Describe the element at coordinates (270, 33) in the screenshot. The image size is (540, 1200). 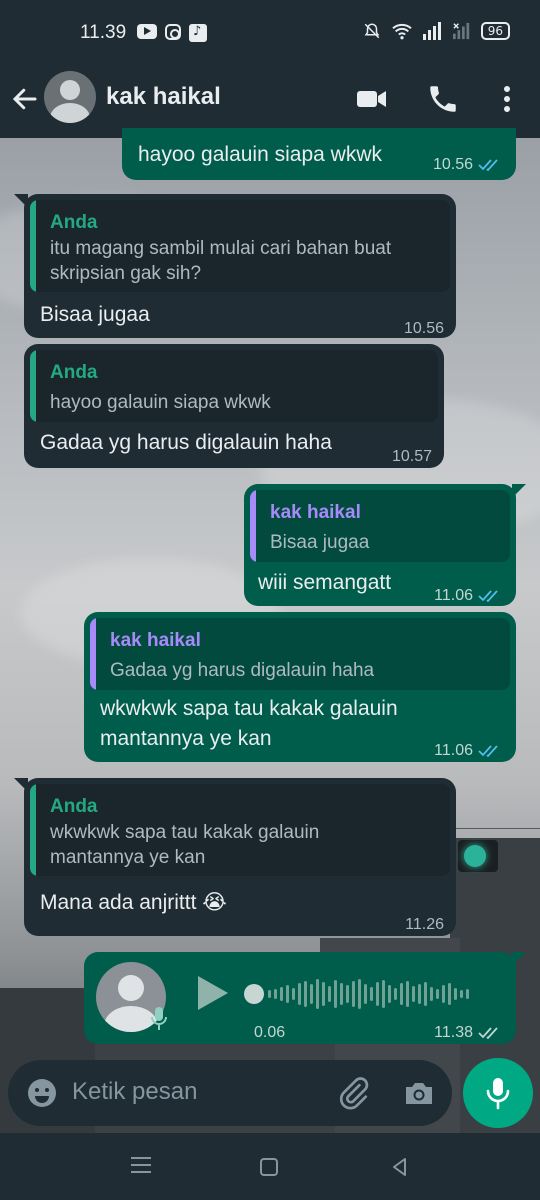
I see `status-bar: 11.39 96` at that location.